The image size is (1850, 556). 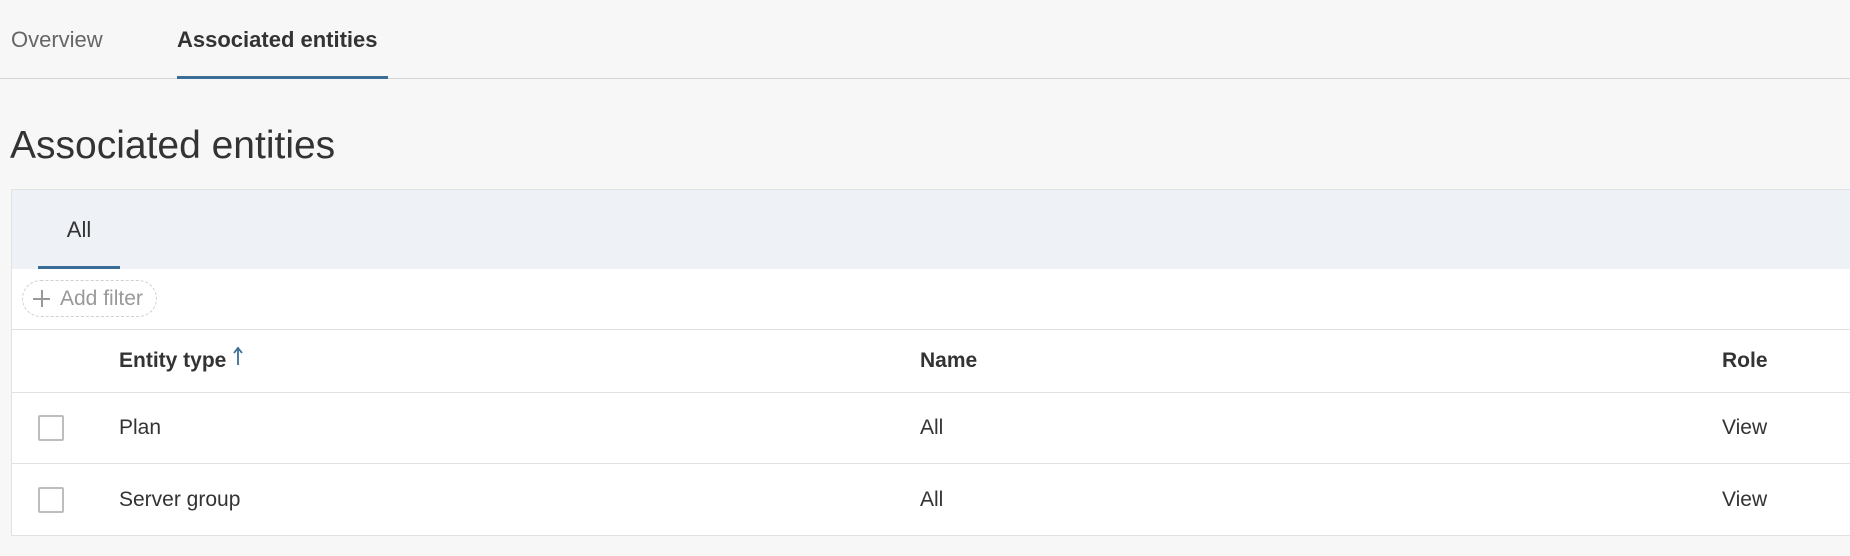 What do you see at coordinates (79, 229) in the screenshot?
I see `sub-tab-all: All` at bounding box center [79, 229].